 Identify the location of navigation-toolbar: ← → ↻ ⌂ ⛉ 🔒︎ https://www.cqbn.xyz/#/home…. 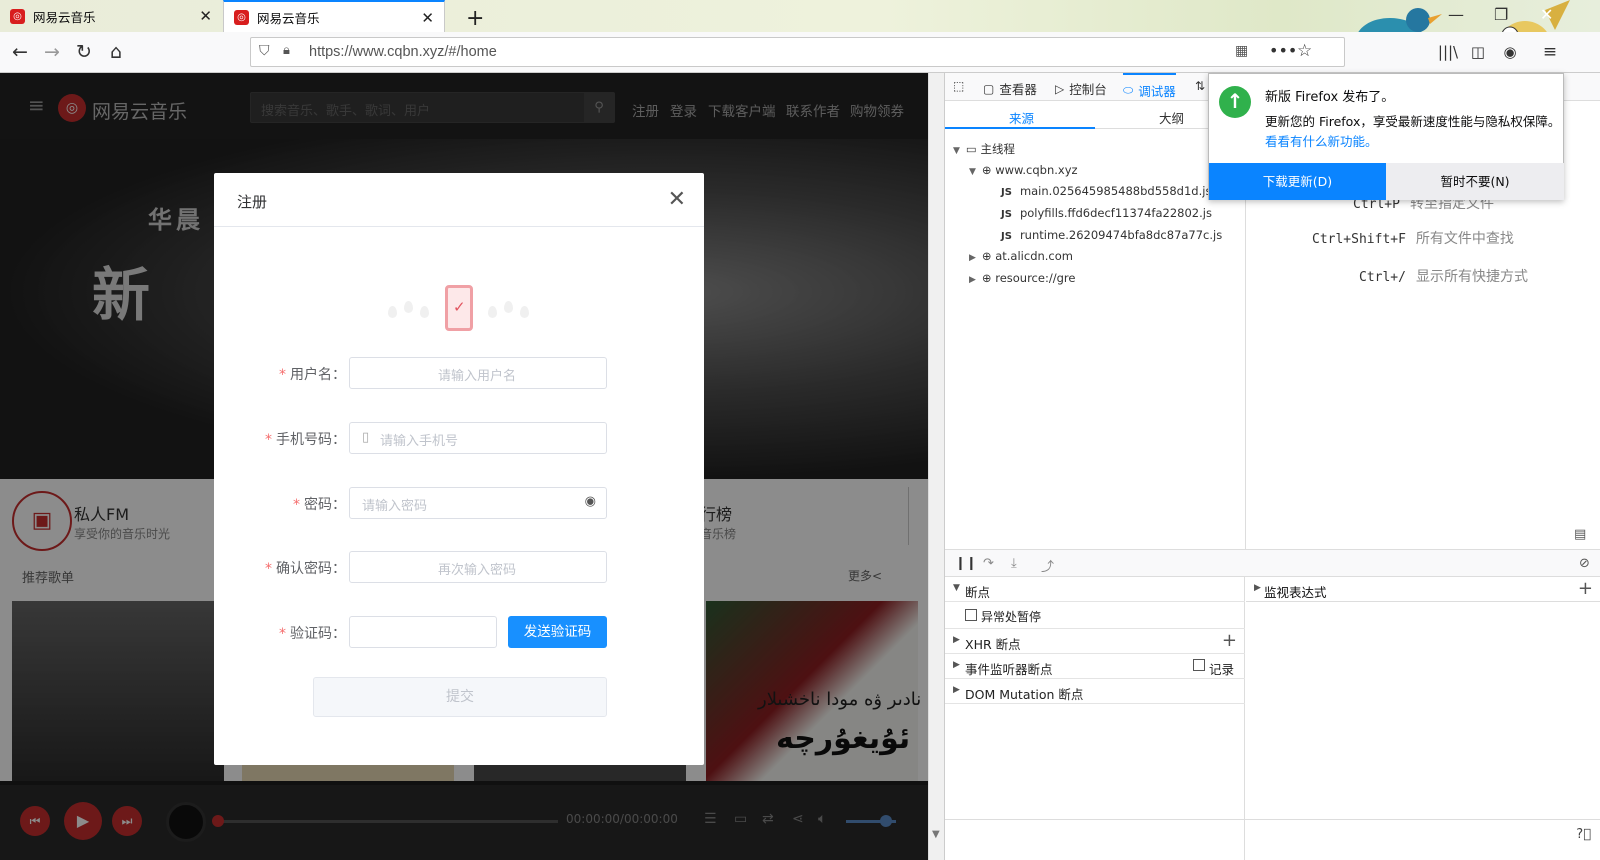
(800, 52).